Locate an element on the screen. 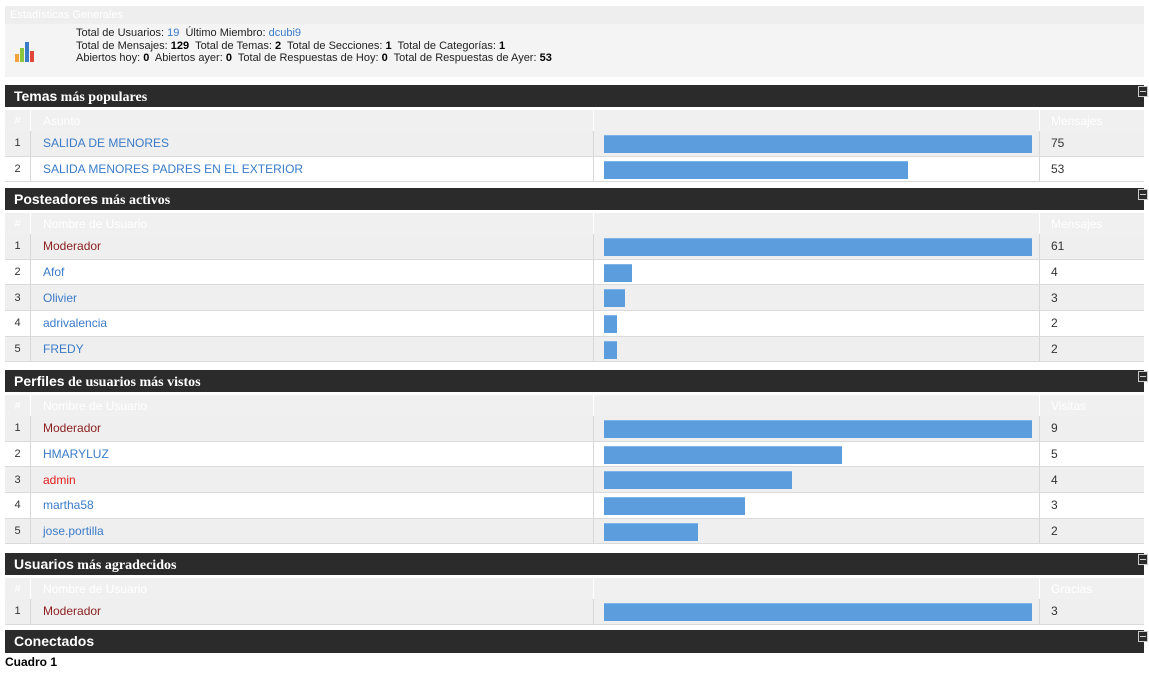  table-row: 1 Moderador 61 is located at coordinates (574, 247).